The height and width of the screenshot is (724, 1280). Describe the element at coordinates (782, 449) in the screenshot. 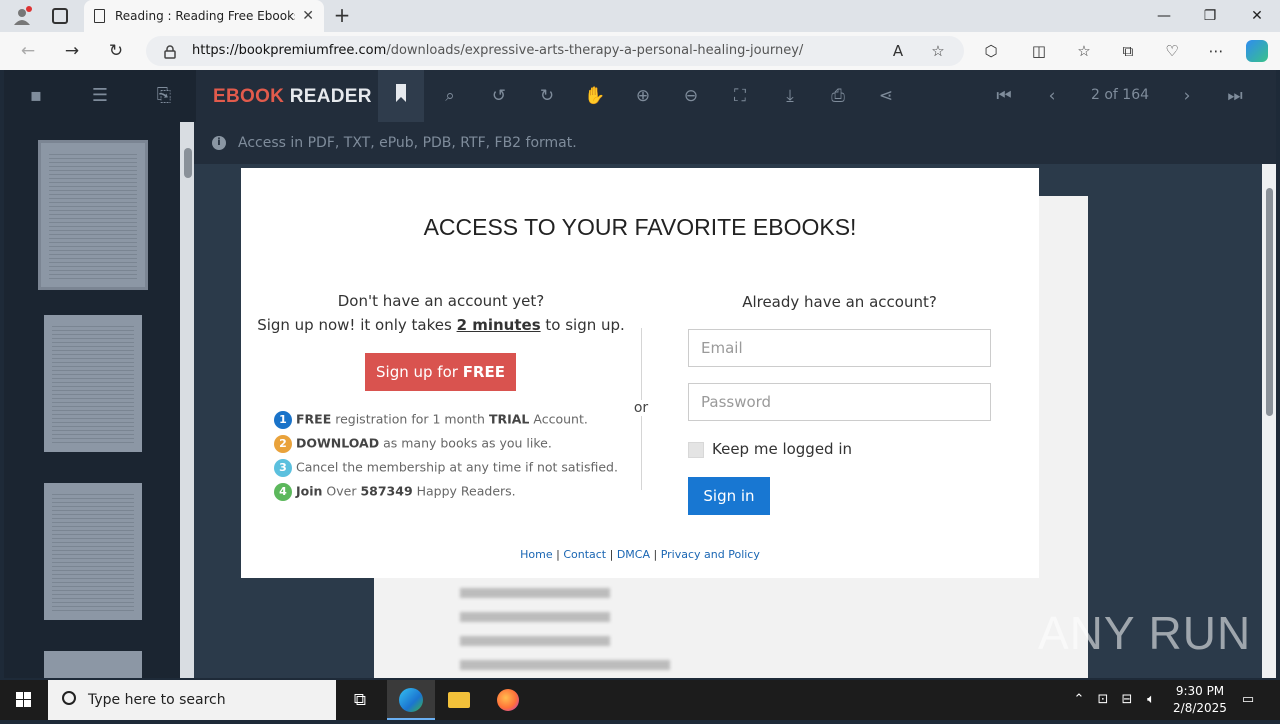

I see `keep-logged-in-label: Keep me logged in` at that location.